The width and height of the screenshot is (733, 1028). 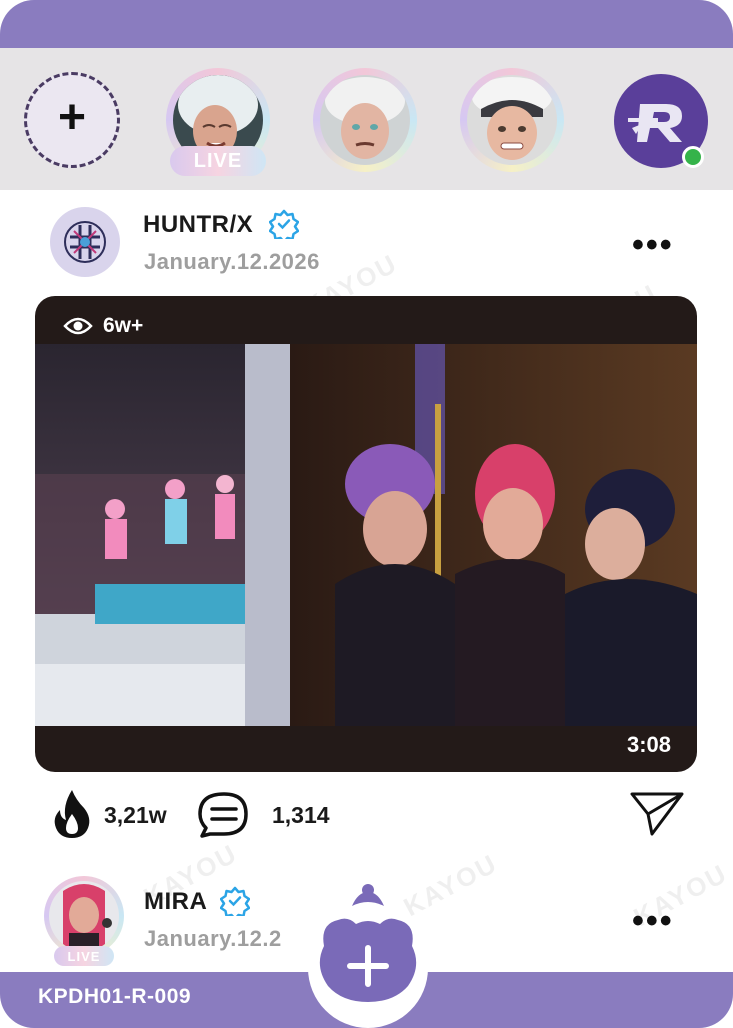 I want to click on share-send-icon, so click(x=657, y=813).